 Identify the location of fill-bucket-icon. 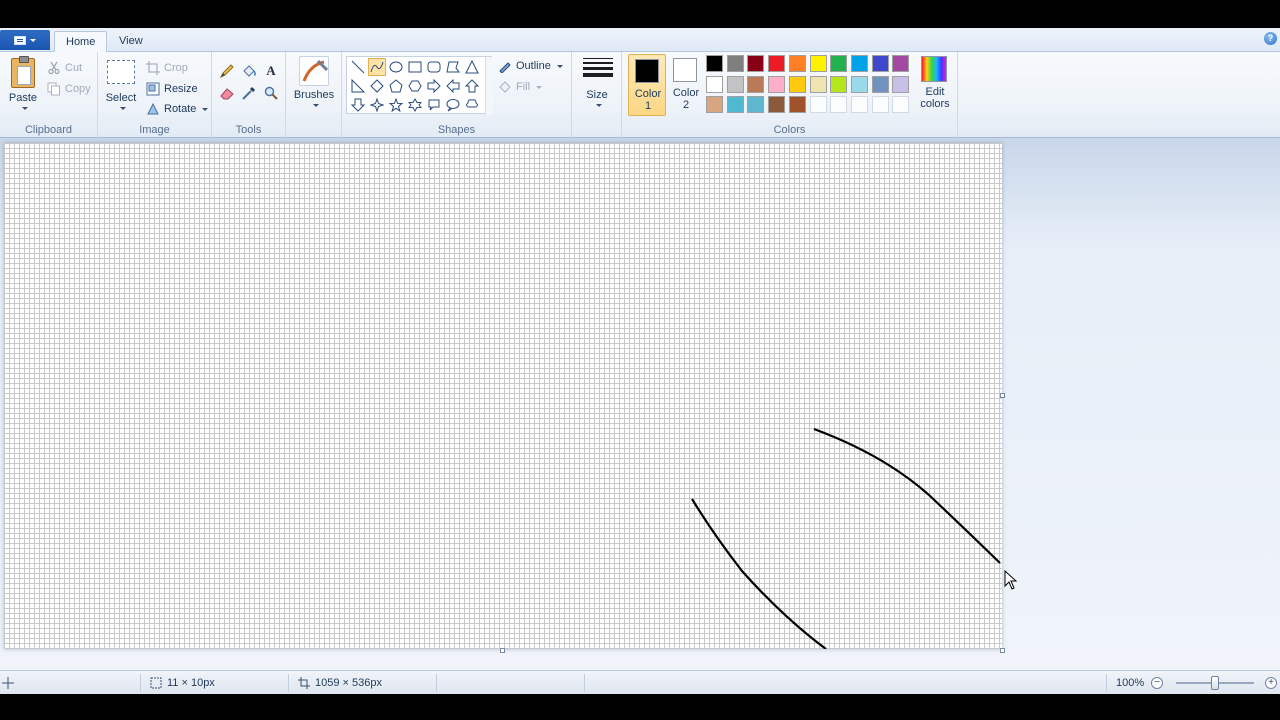
(249, 71).